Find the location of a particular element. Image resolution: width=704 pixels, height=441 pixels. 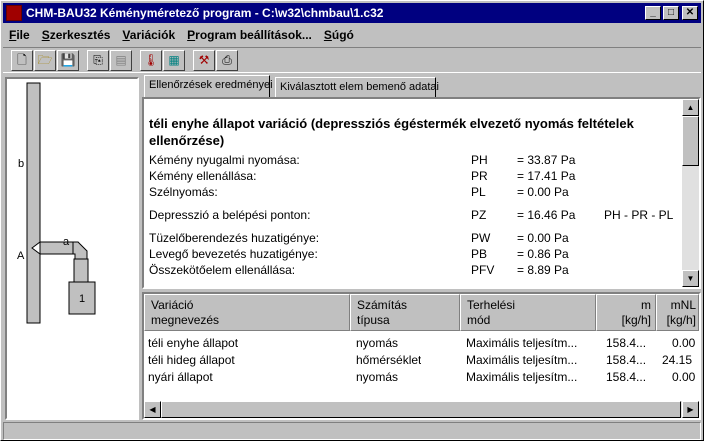

menu-variations: Variációk is located at coordinates (148, 35).